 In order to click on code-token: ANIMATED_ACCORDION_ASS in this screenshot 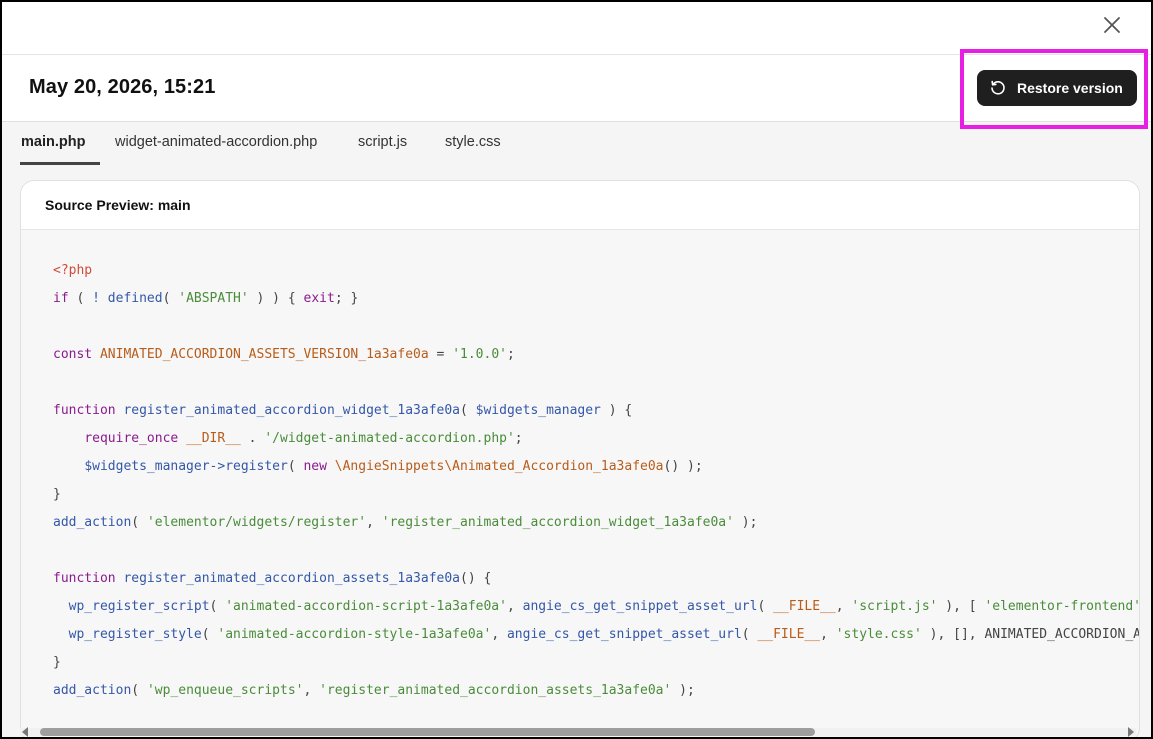, I will do `click(1062, 634)`.